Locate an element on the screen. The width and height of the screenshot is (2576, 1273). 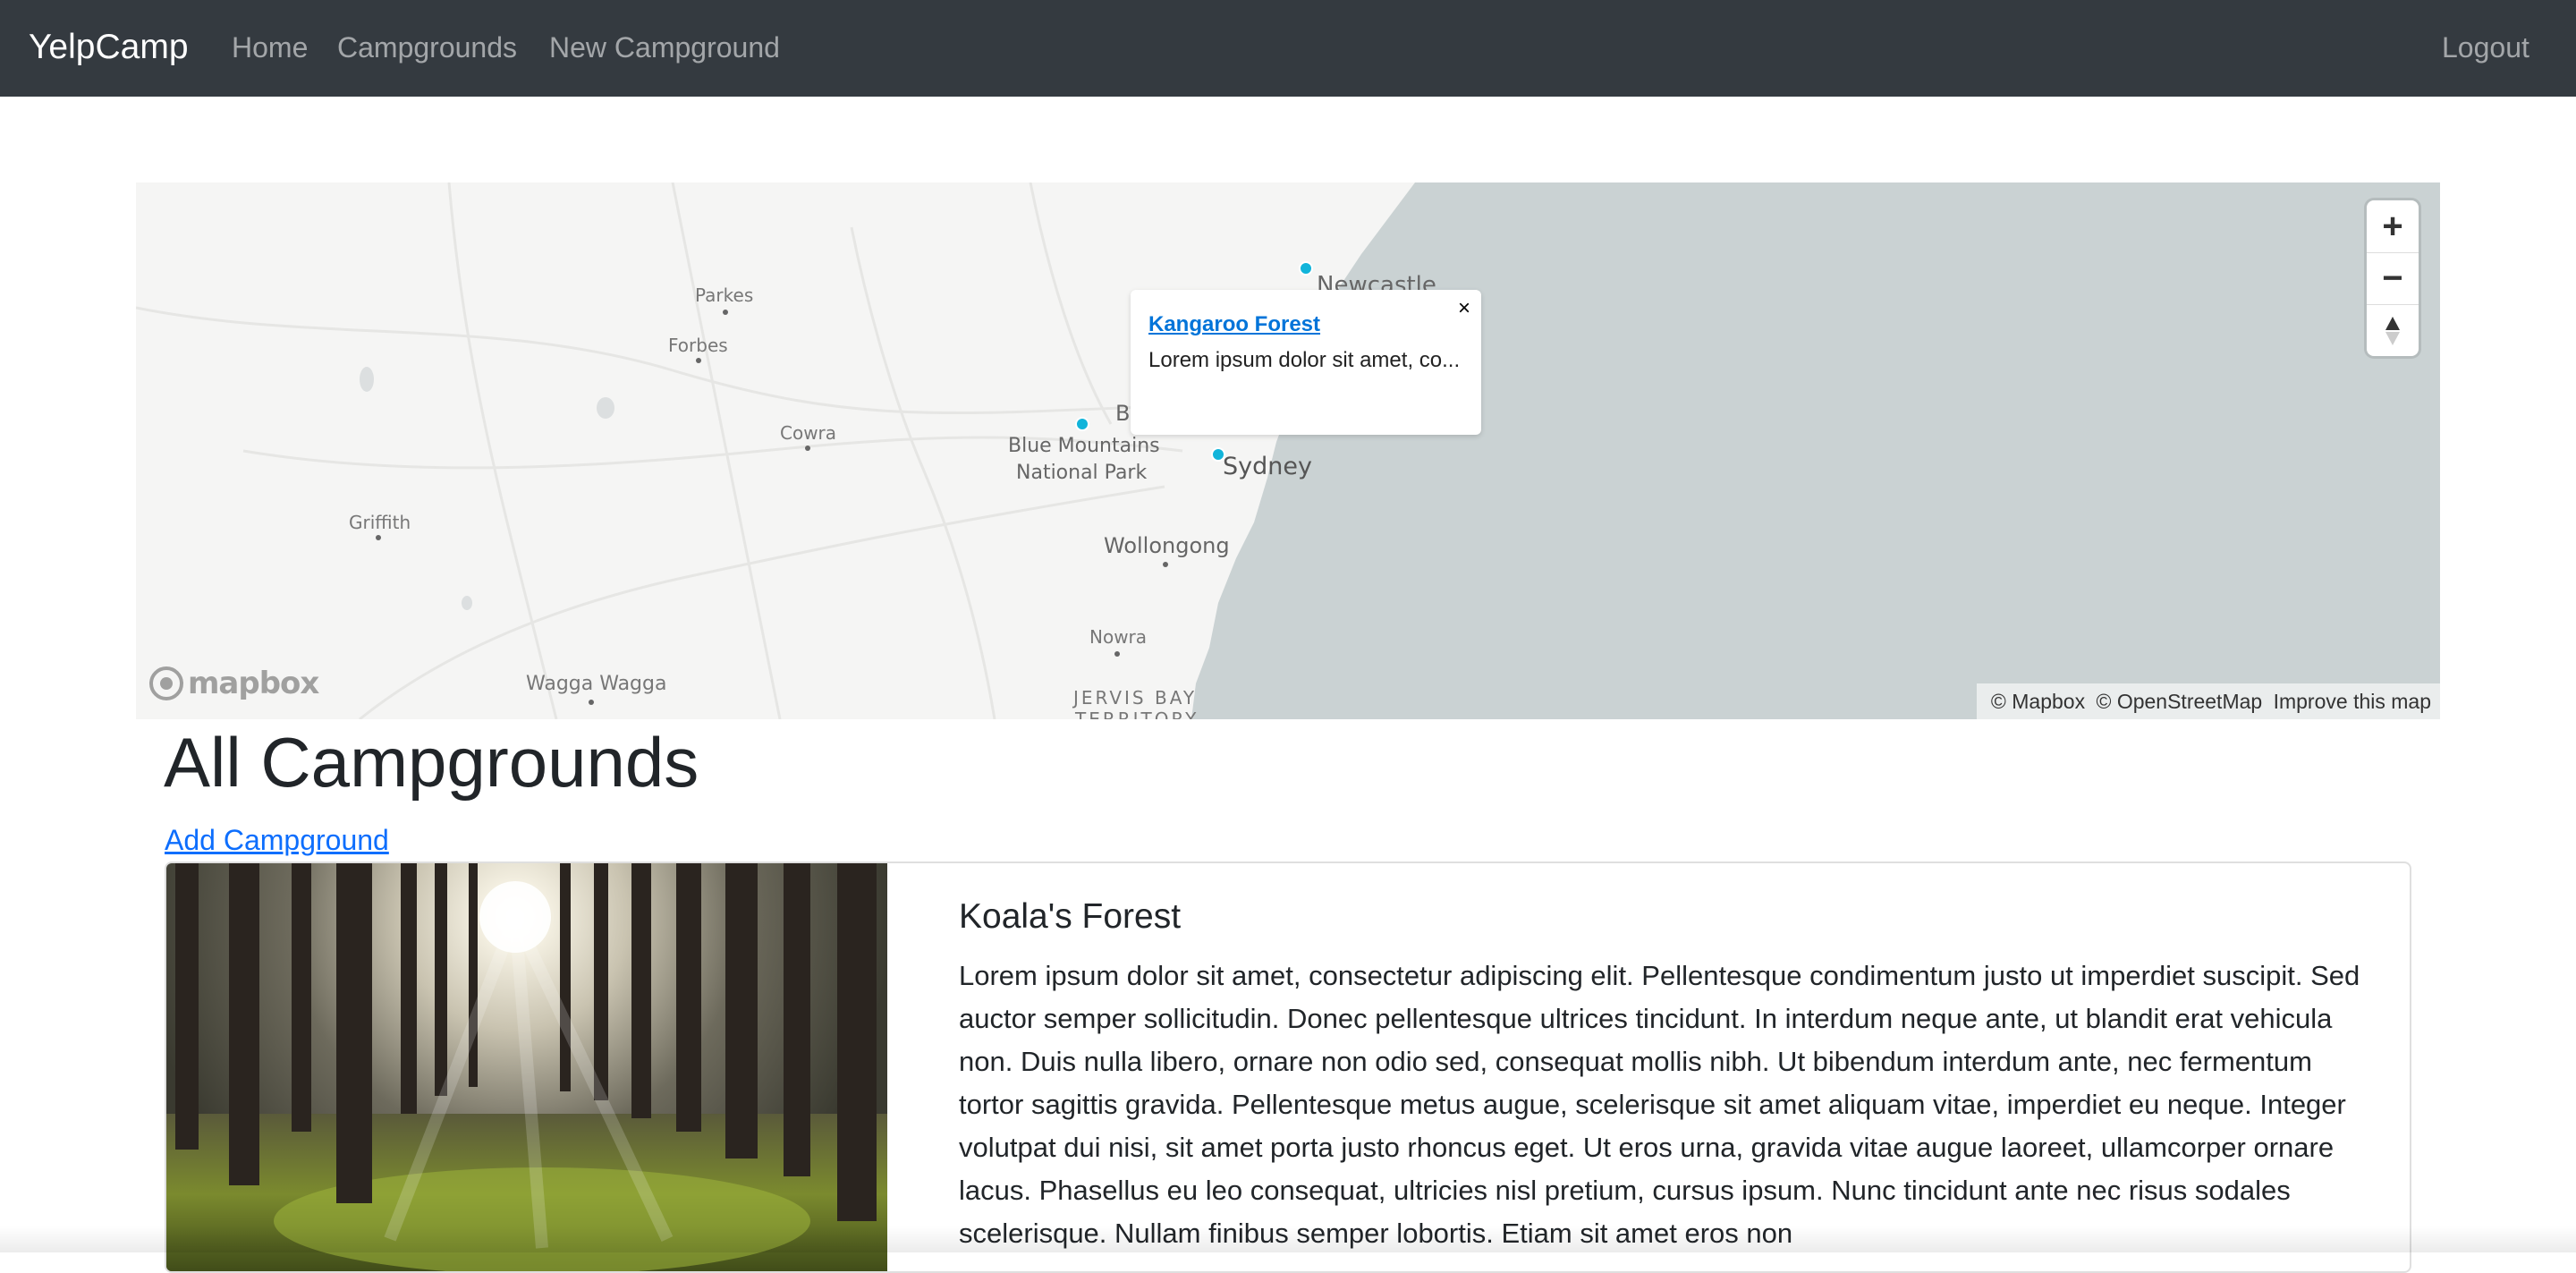
compass-button is located at coordinates (2393, 330).